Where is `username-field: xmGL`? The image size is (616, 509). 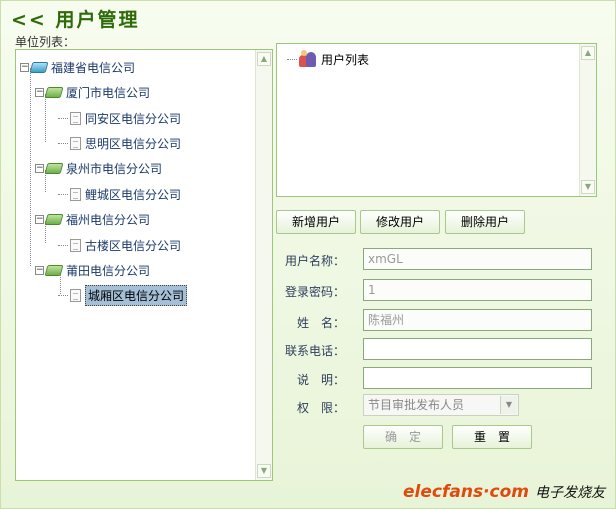 username-field: xmGL is located at coordinates (477, 259).